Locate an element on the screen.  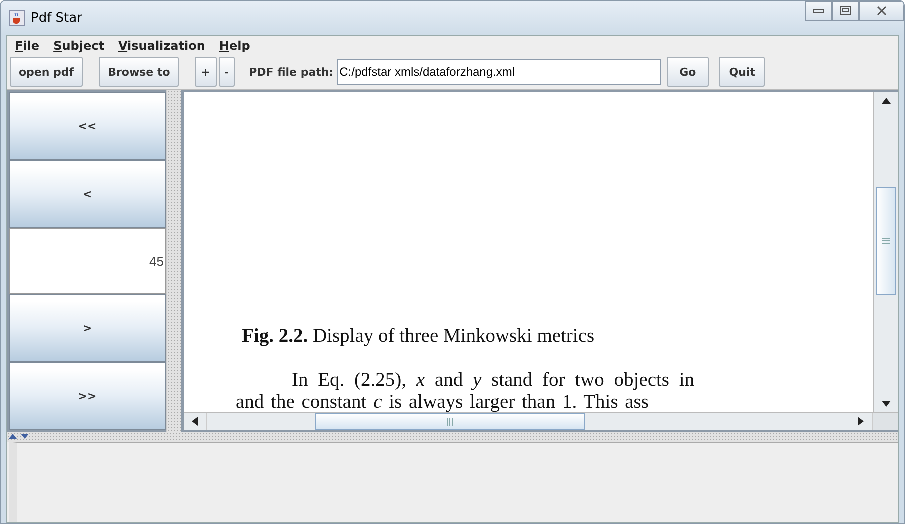
up-arrow-icon is located at coordinates (886, 101).